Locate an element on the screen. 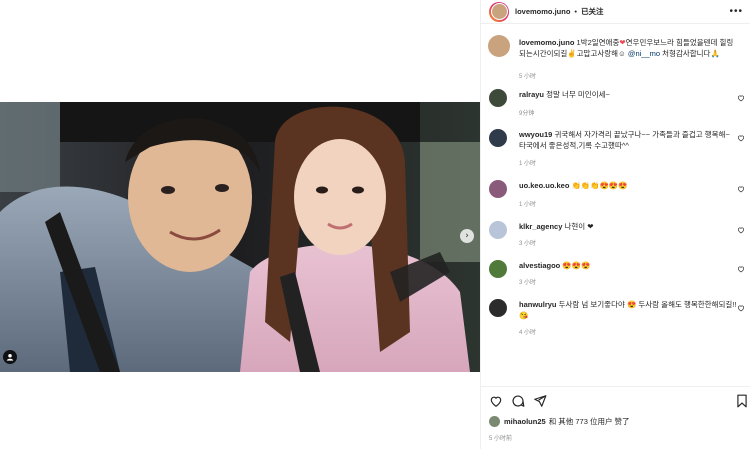 The image size is (750, 449). comment-text: klkr_agency 나현이 ❤ is located at coordinates (628, 226).